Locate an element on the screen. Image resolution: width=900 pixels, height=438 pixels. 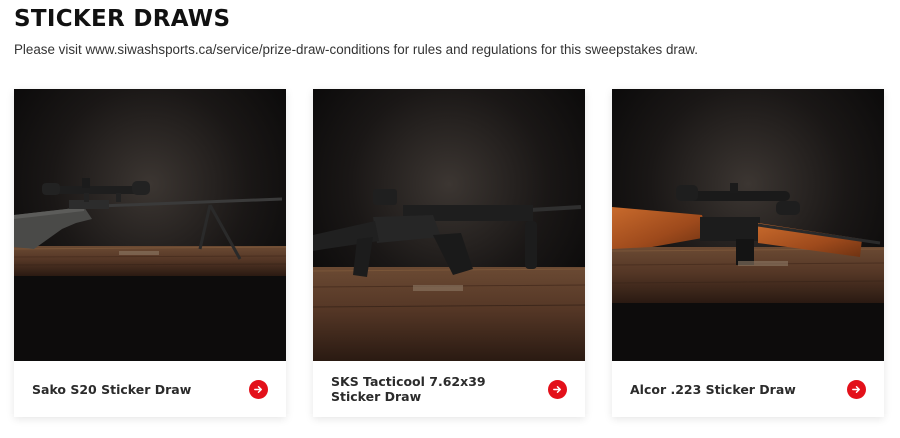
card-title: SKS Tacticool 7.62x39 Sticker Draw is located at coordinates (431, 389).